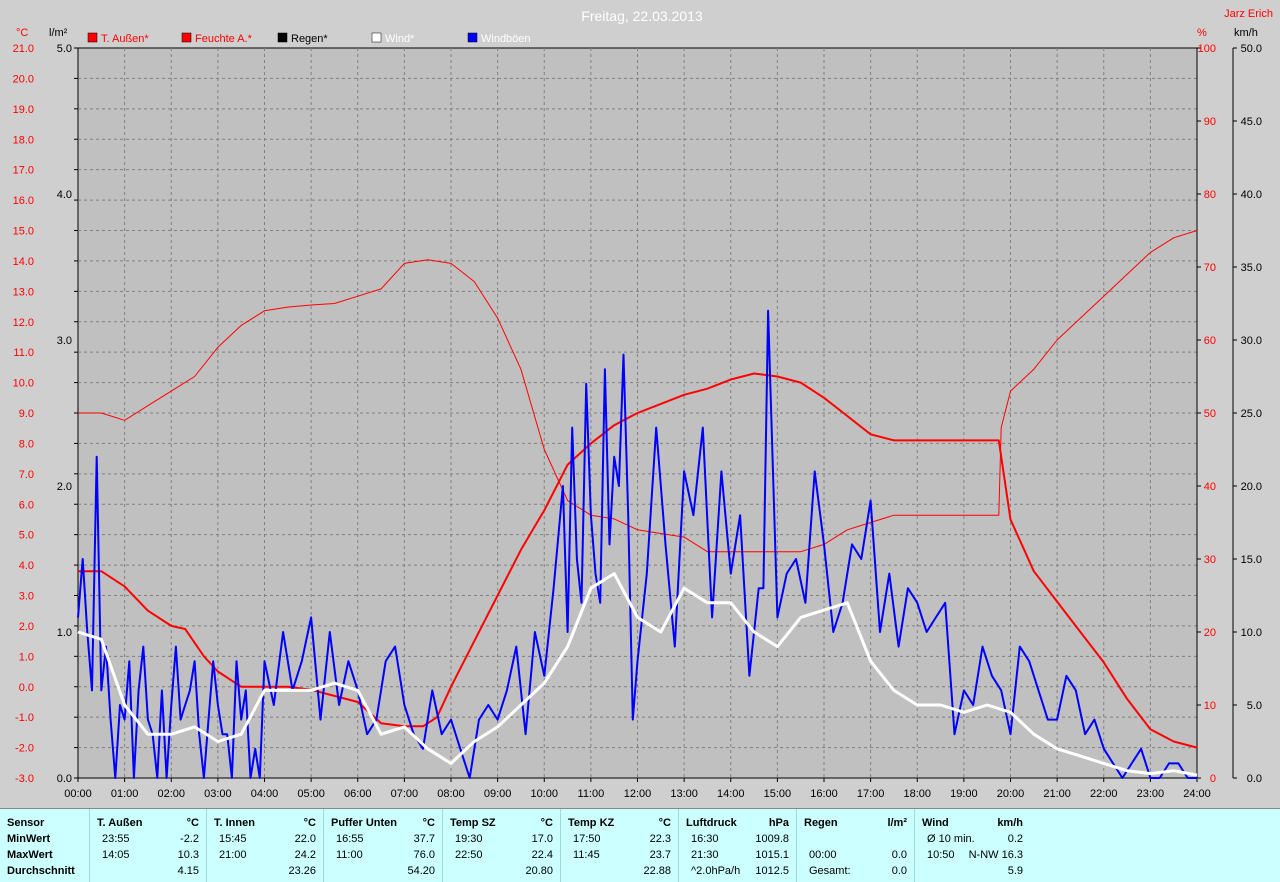 Image resolution: width=1280 pixels, height=882 pixels. I want to click on table-column: T. Außen °C 23:55 -2.2 14:05 10.3 4.15, so click(148, 845).